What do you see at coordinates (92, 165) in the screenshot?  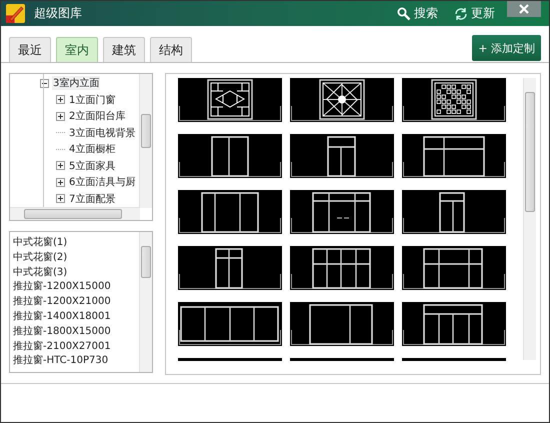 I see `tree-item: 5立面家具` at bounding box center [92, 165].